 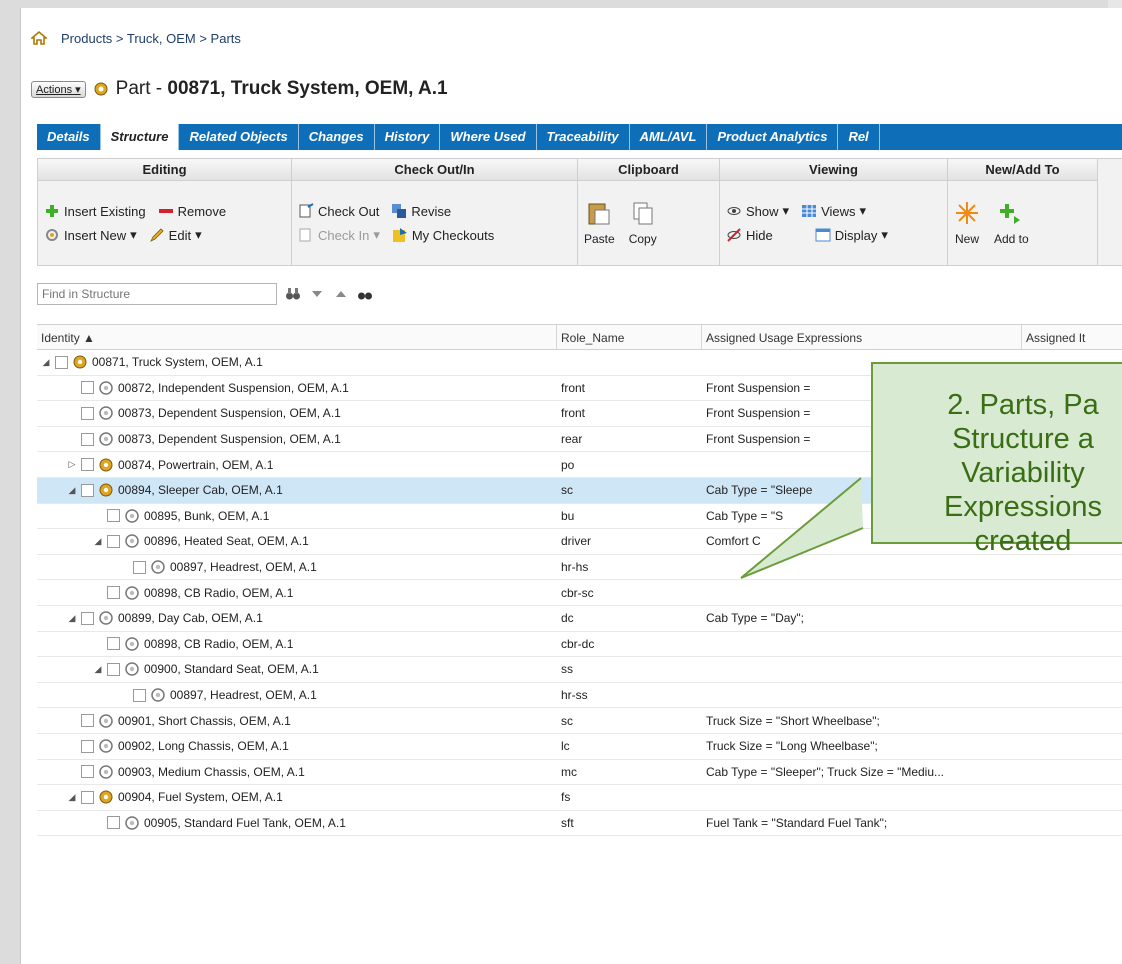 What do you see at coordinates (245, 823) in the screenshot?
I see `identity-text: 00905, Standard Fuel Tank, OEM, A.1` at bounding box center [245, 823].